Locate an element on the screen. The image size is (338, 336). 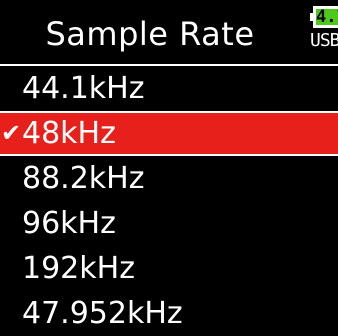
list-item-label: 88.2kHz is located at coordinates (83, 178).